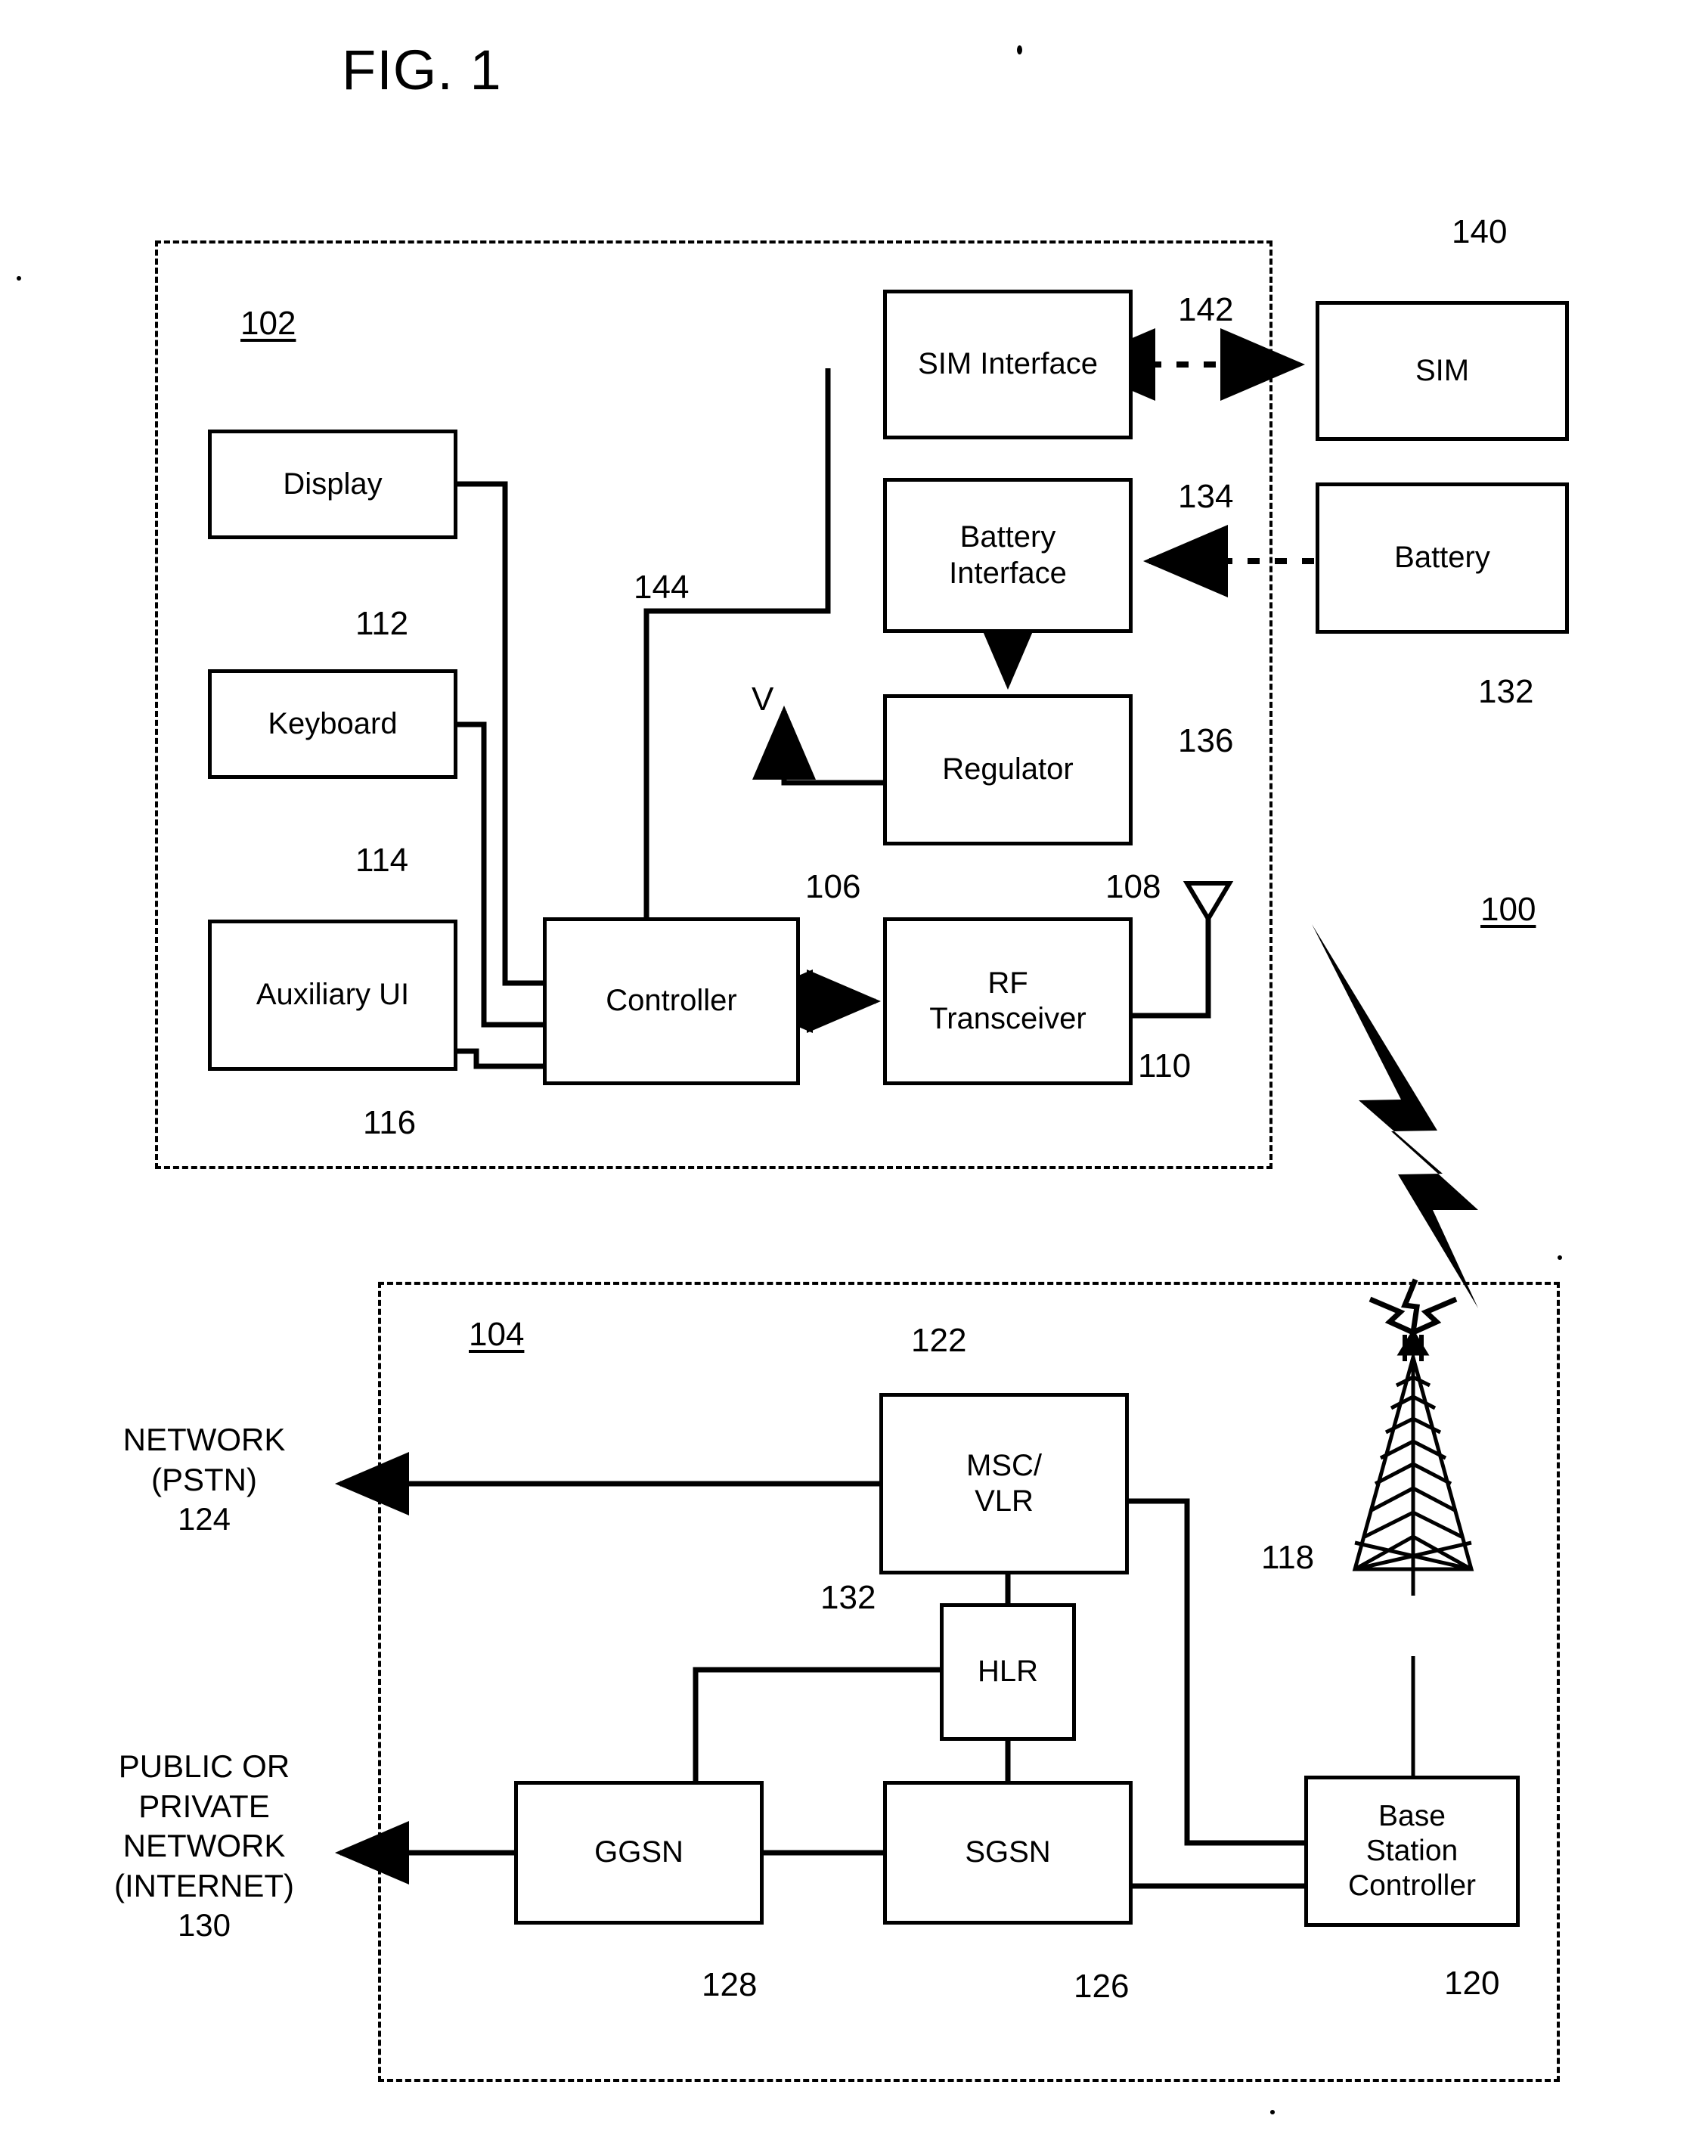 The width and height of the screenshot is (1708, 2156). I want to click on ref-132-hlr: 132, so click(848, 1597).